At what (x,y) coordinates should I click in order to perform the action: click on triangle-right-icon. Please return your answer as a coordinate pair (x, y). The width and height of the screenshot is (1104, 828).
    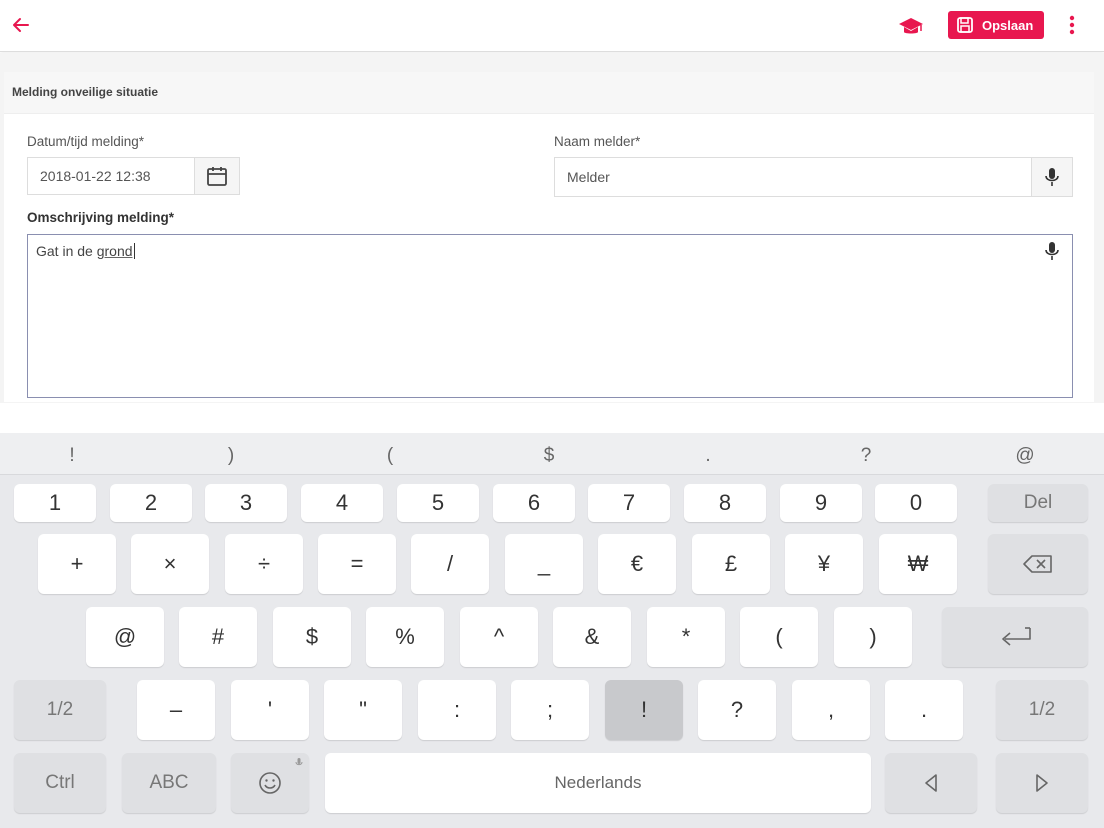
    Looking at the image, I should click on (1042, 783).